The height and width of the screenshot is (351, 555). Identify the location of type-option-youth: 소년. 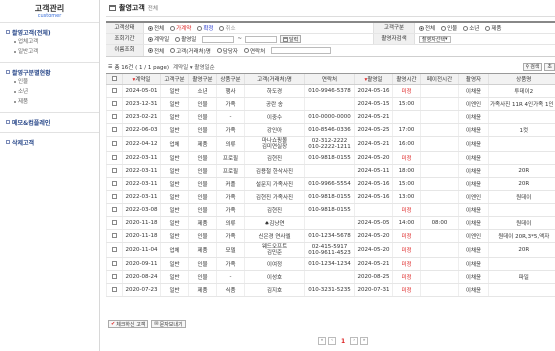
(471, 28).